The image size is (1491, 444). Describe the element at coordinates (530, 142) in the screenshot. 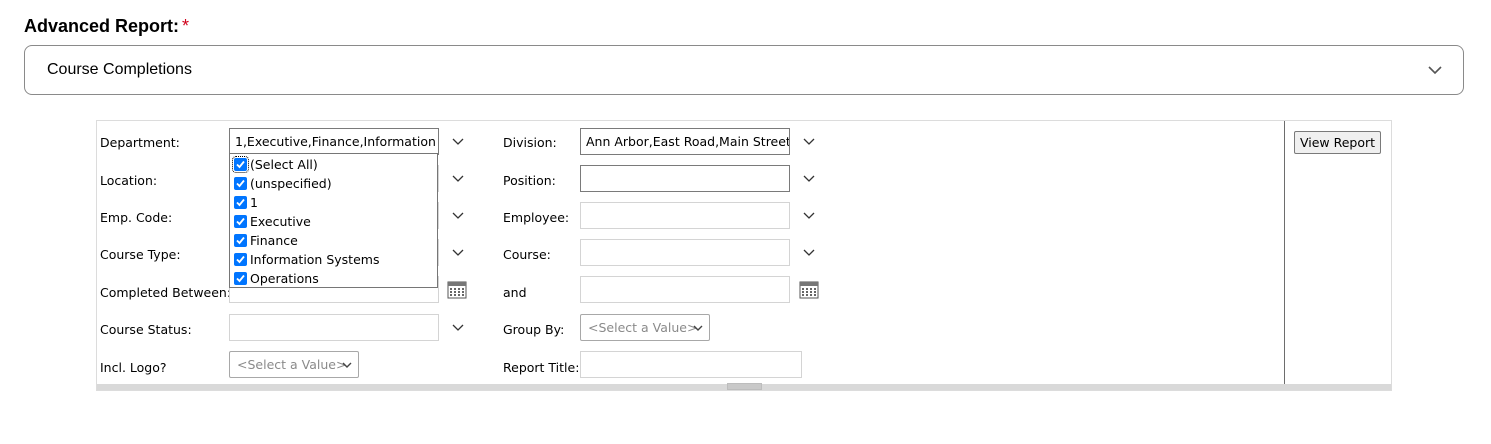

I see `division-label: Division:` at that location.